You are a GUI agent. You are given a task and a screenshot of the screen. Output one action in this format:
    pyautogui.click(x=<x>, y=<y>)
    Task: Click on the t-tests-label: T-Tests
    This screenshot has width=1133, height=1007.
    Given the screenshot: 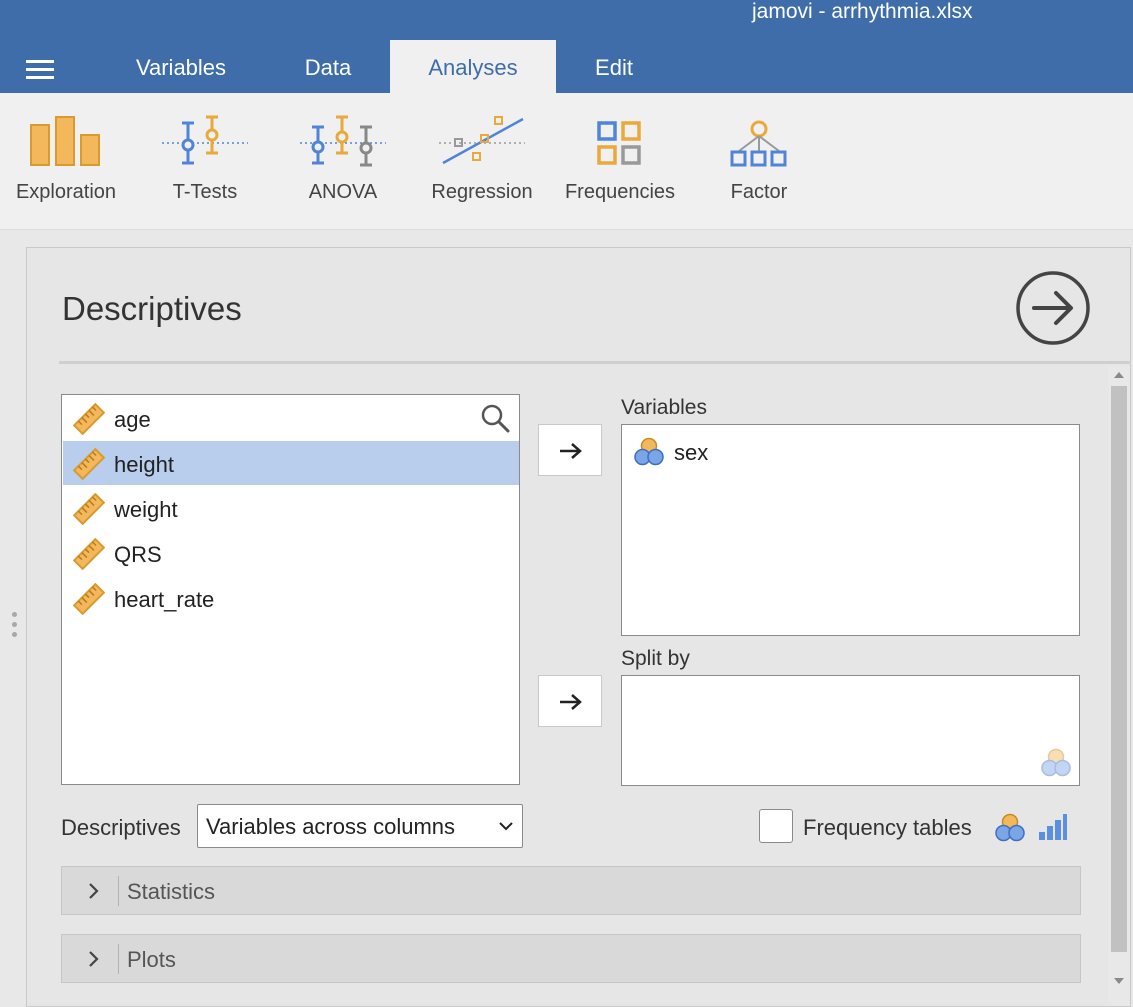 What is the action you would take?
    pyautogui.click(x=205, y=192)
    